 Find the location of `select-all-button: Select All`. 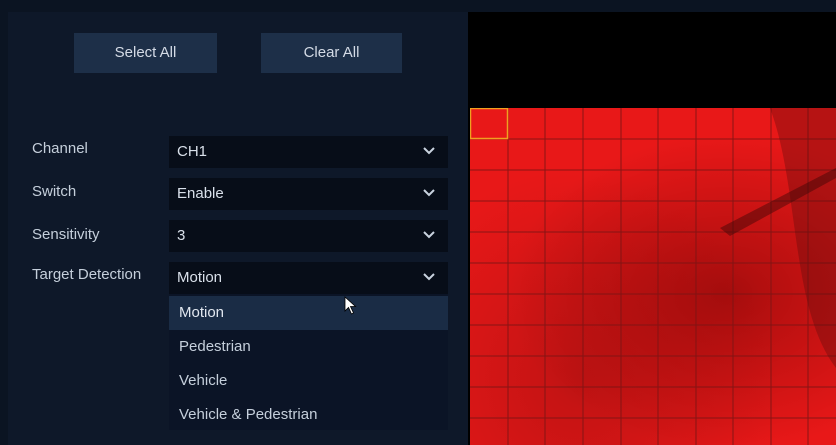

select-all-button: Select All is located at coordinates (145, 53).